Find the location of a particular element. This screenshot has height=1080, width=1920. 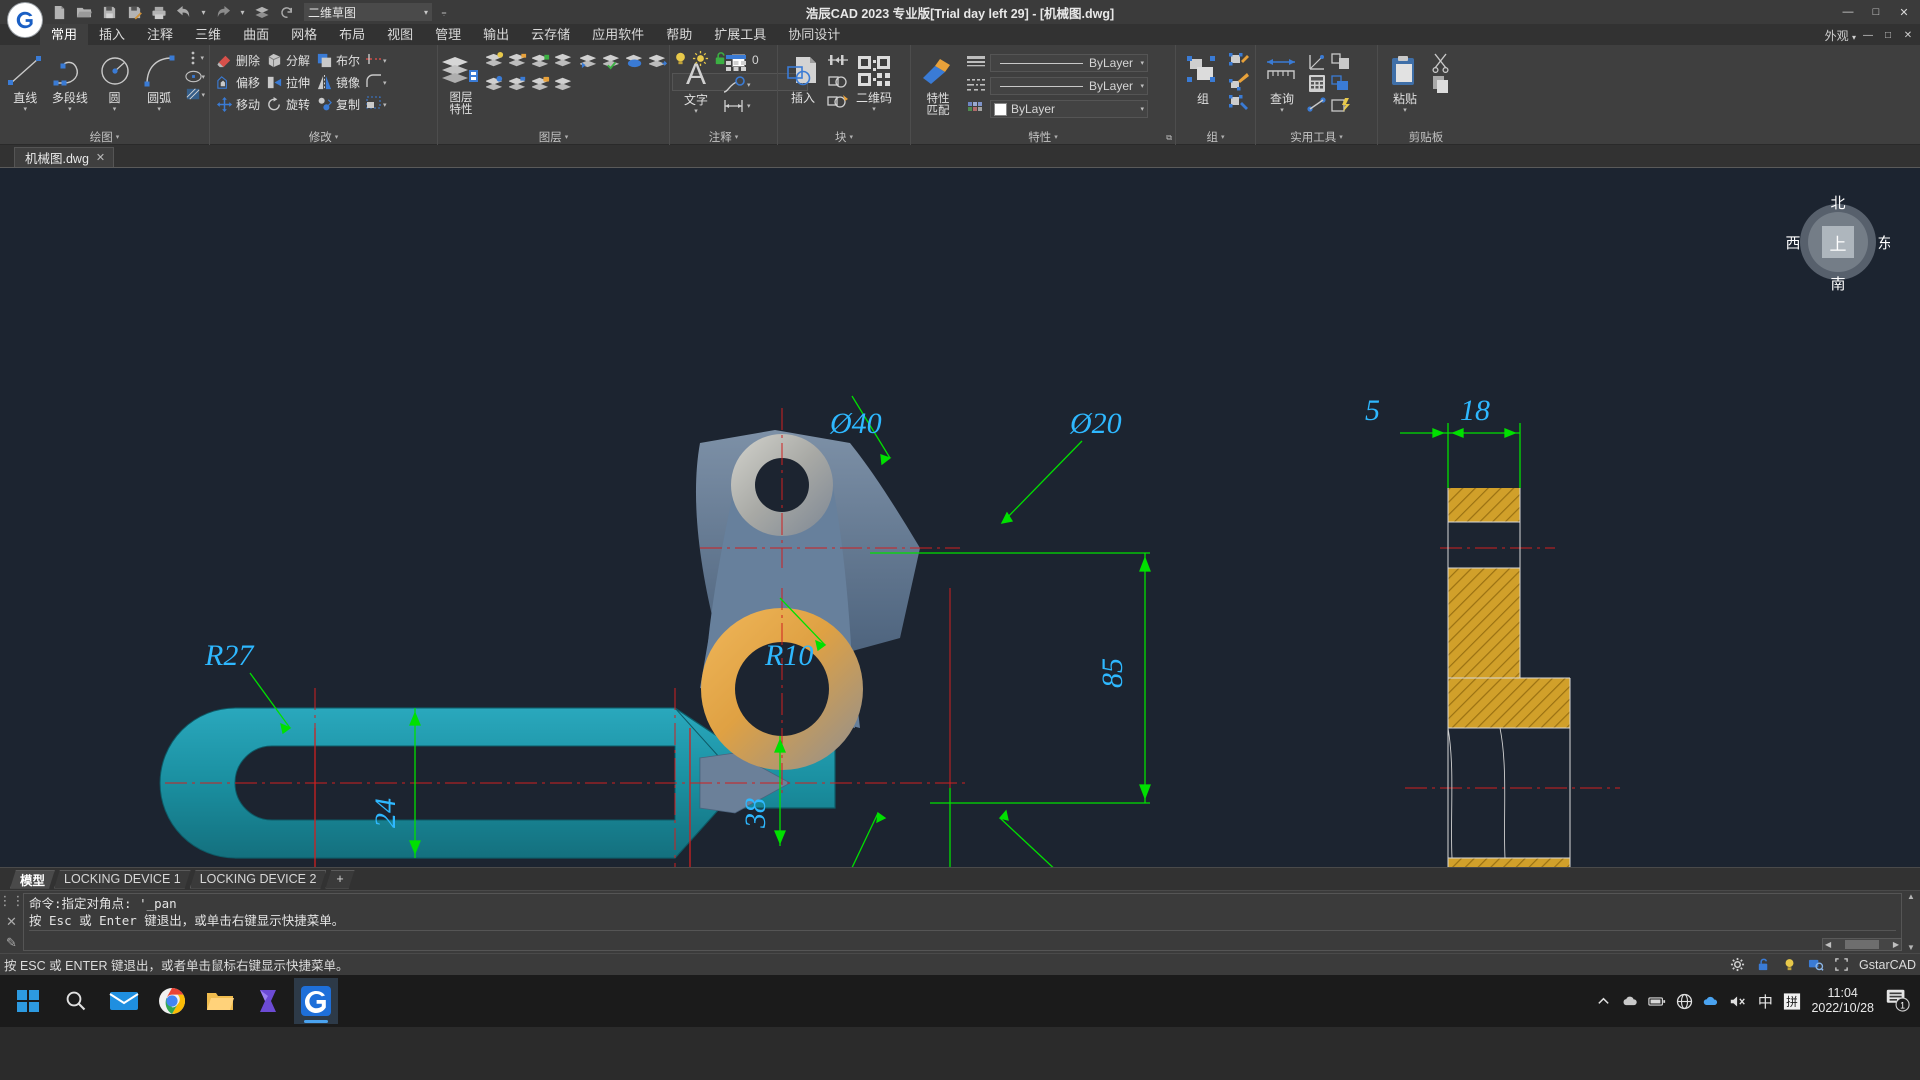

ungroup-icon is located at coordinates (1239, 82).